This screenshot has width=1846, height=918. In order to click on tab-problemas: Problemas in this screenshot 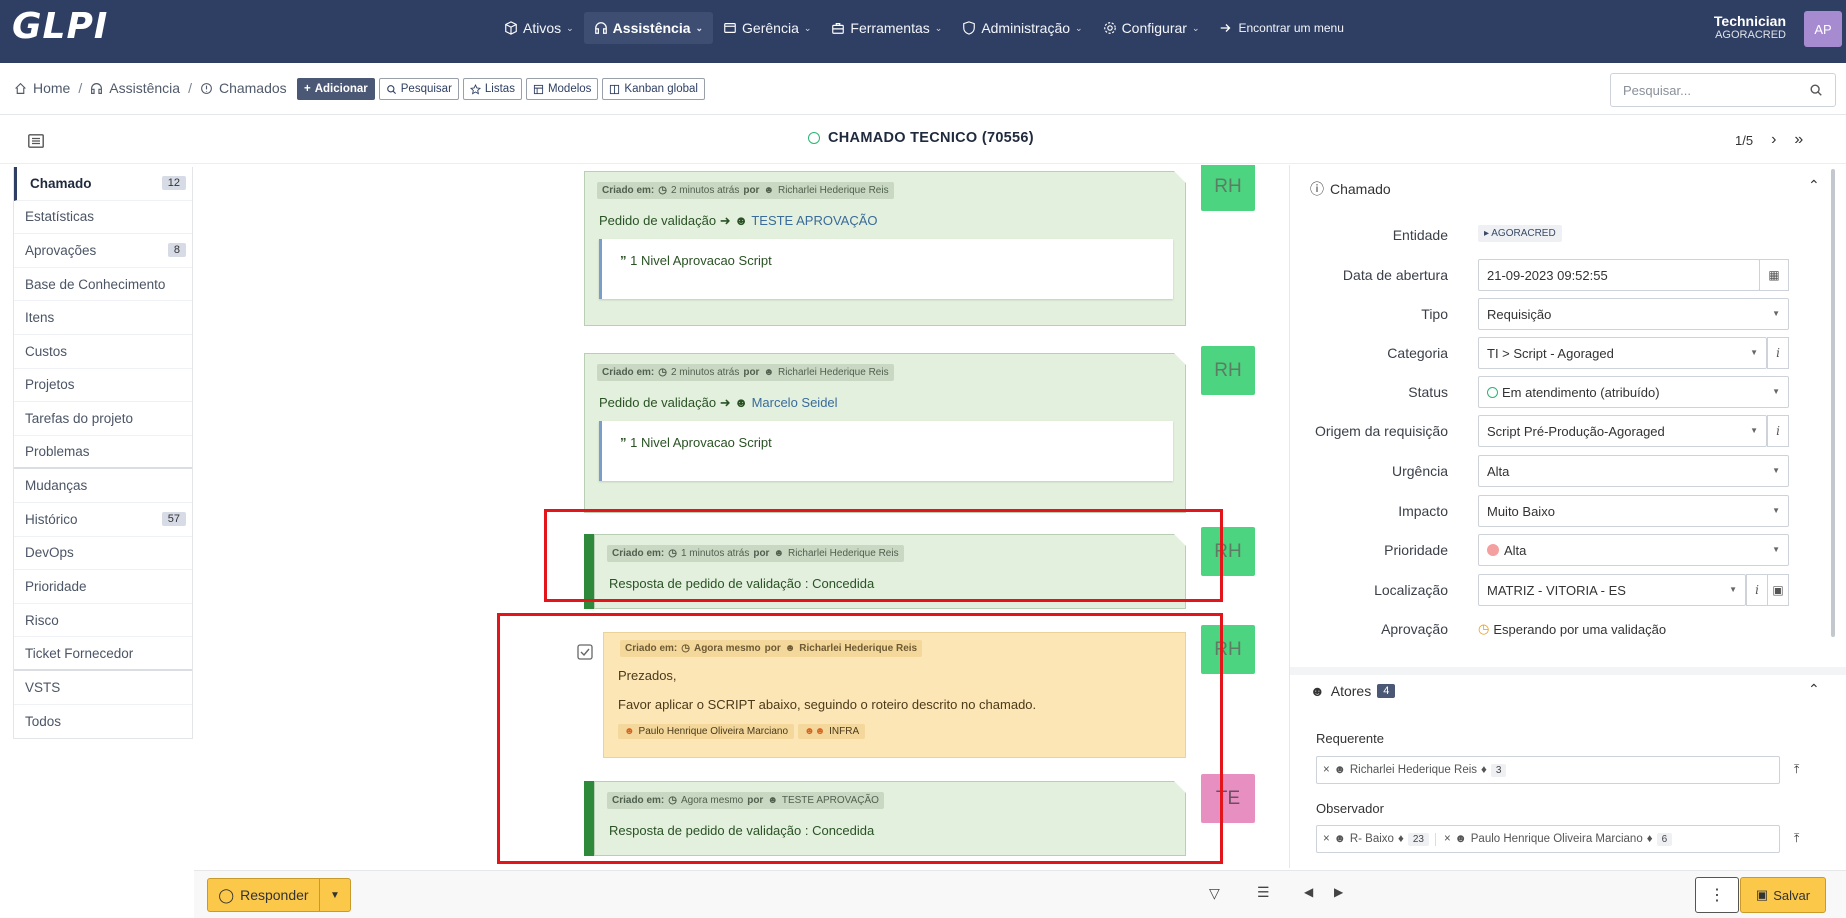, I will do `click(103, 453)`.